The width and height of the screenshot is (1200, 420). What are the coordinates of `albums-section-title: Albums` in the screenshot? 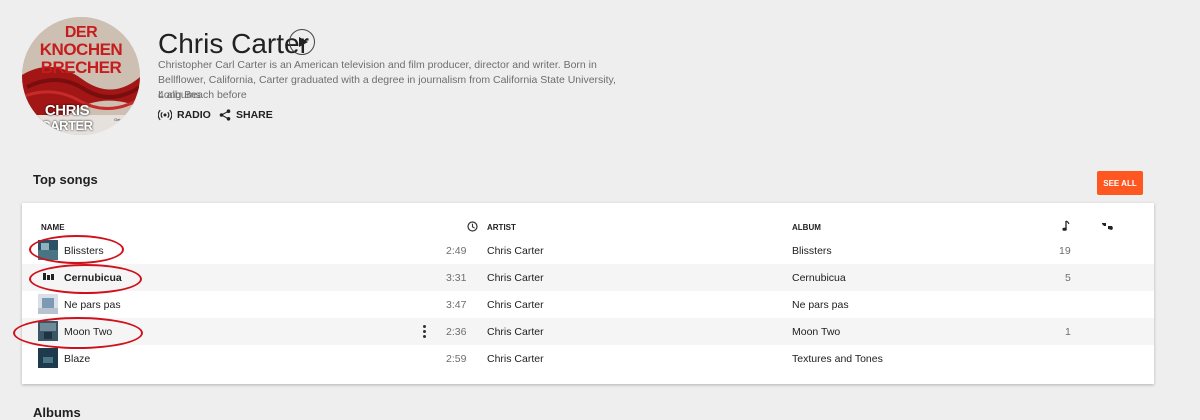 It's located at (57, 412).